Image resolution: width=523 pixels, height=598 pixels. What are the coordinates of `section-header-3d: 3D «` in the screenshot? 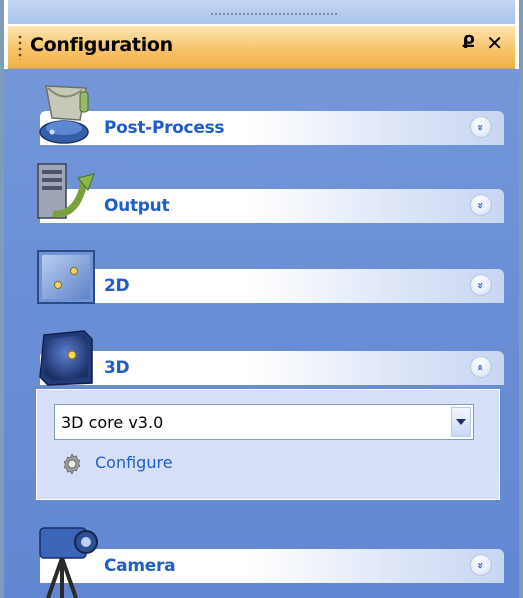 It's located at (272, 368).